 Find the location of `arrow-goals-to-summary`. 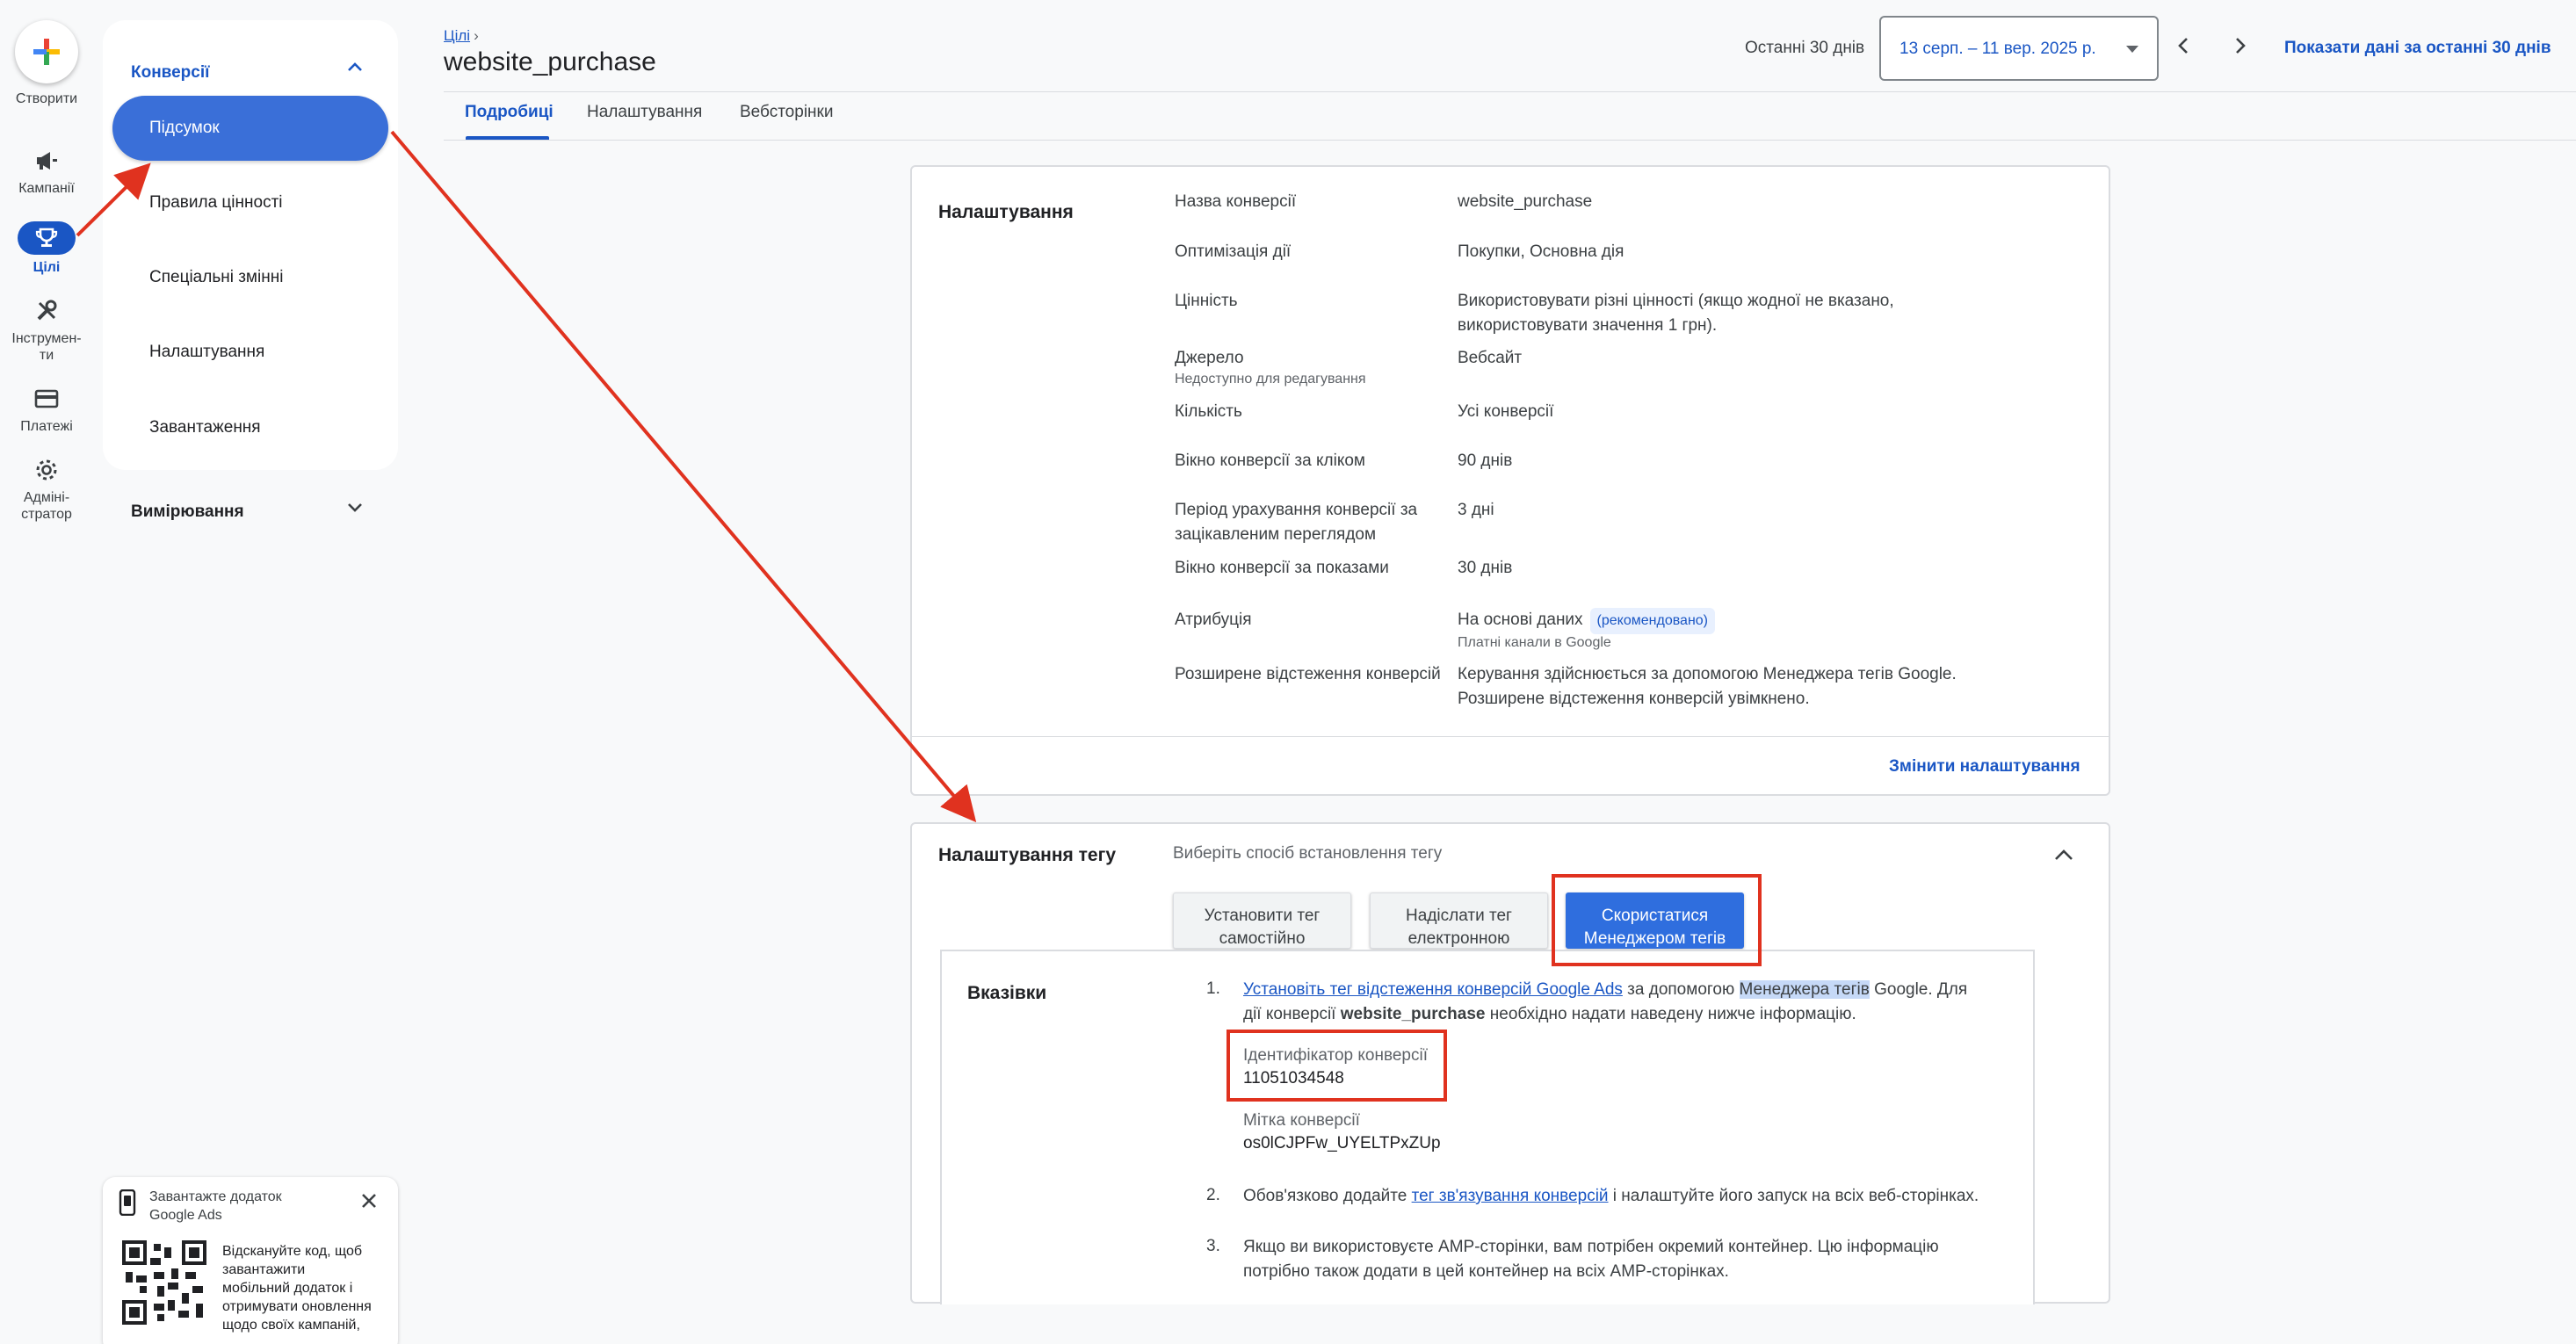

arrow-goals-to-summary is located at coordinates (113, 200).